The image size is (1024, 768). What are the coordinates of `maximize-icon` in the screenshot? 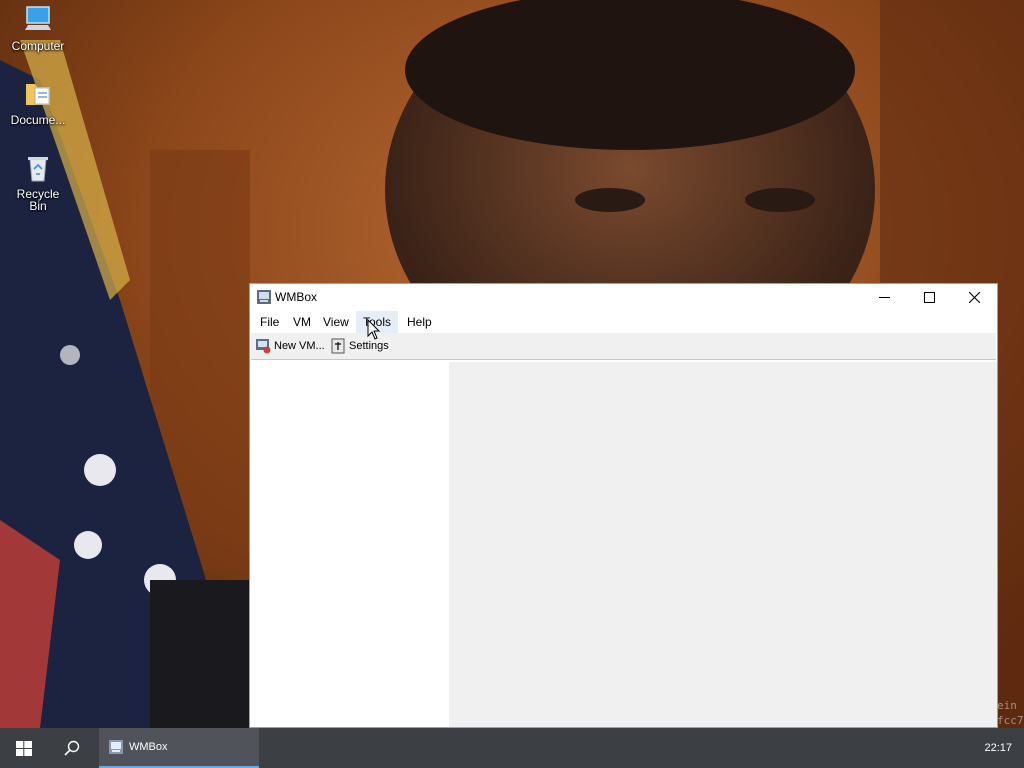 It's located at (929, 297).